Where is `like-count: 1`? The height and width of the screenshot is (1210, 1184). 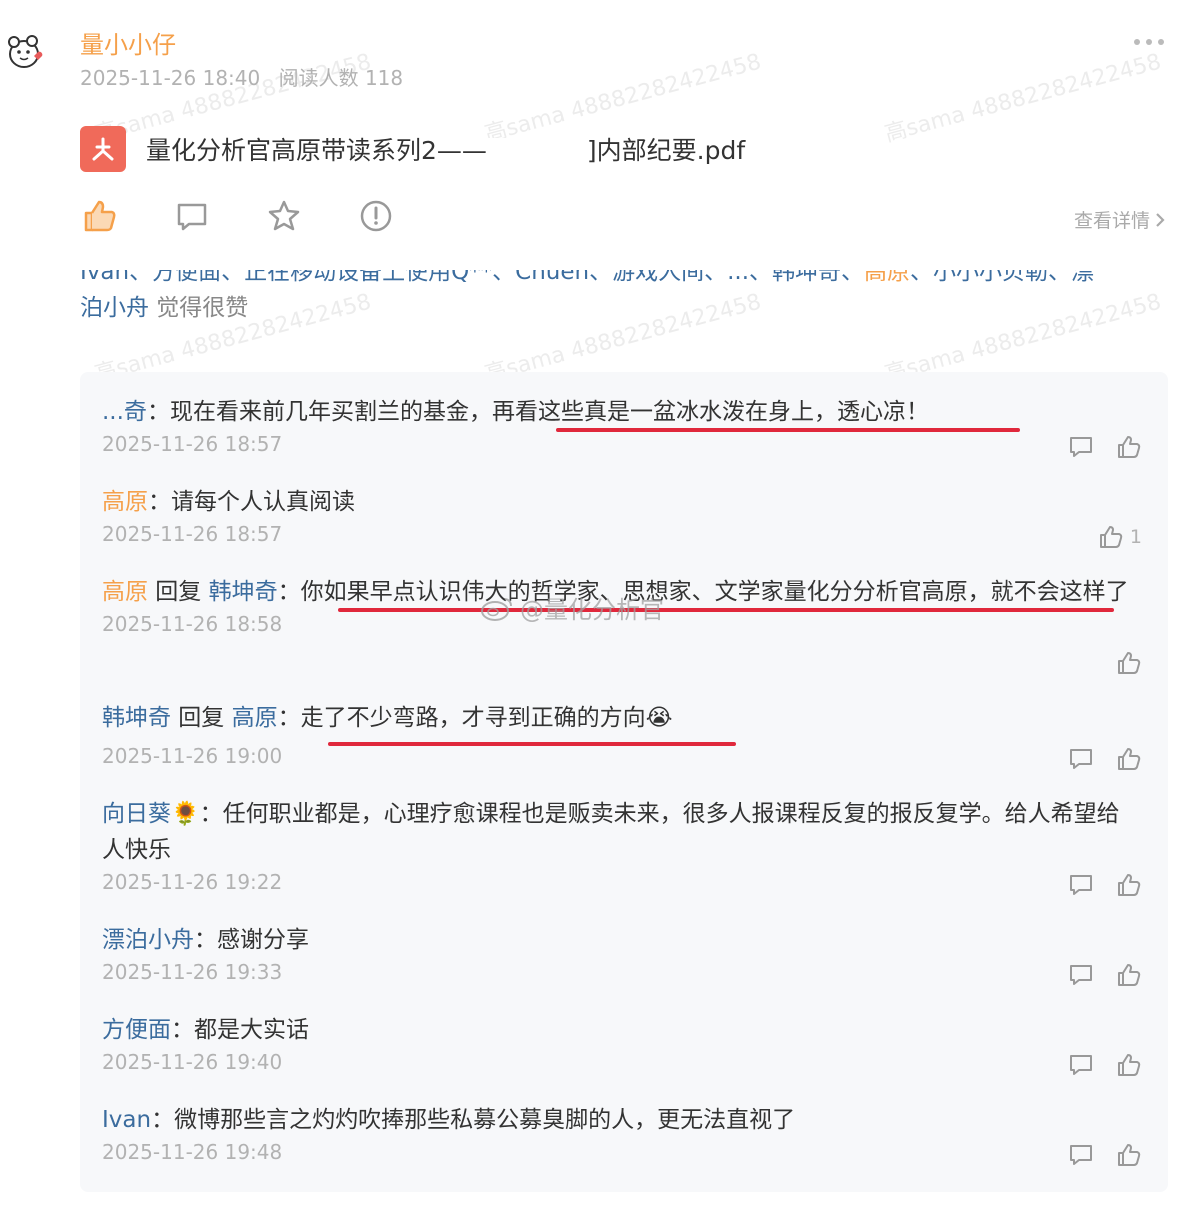
like-count: 1 is located at coordinates (1120, 537).